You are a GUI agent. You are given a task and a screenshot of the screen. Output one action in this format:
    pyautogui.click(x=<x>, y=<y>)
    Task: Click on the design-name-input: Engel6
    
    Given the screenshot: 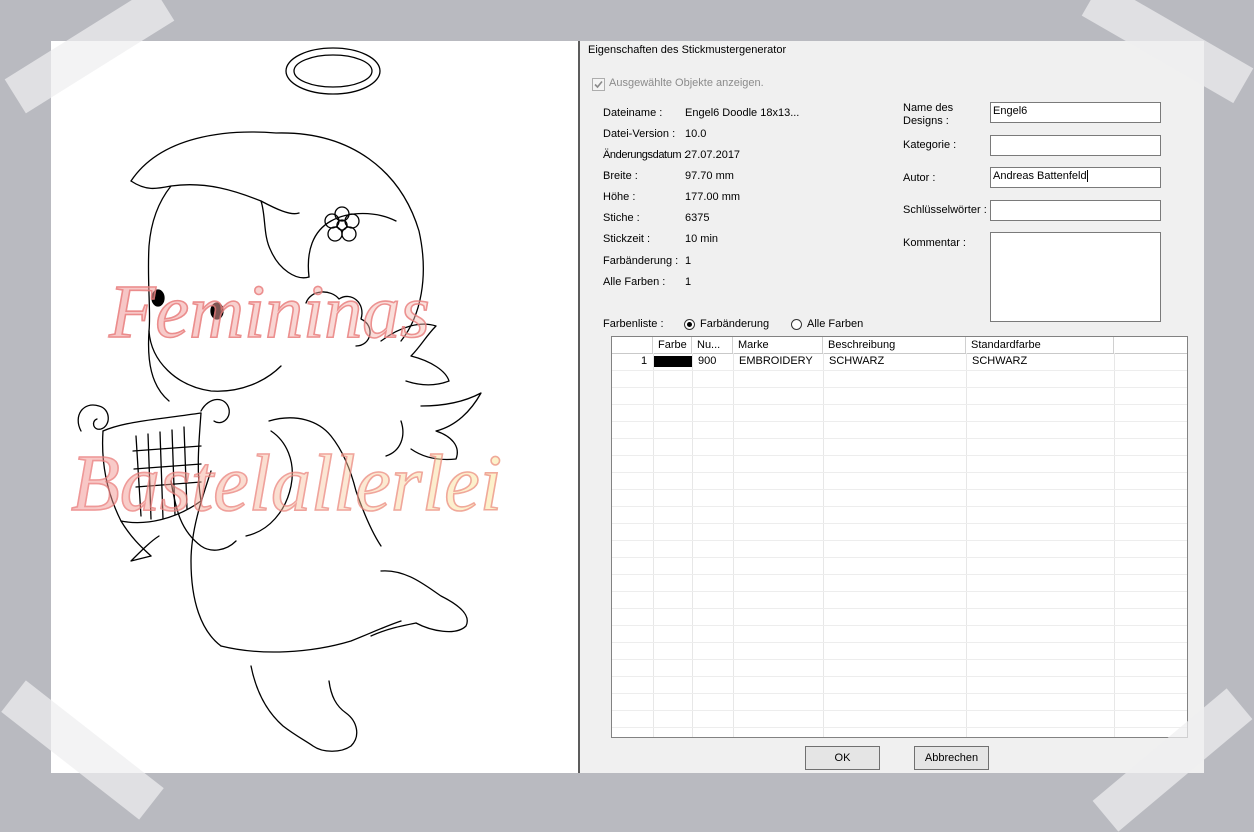 What is the action you would take?
    pyautogui.click(x=1075, y=112)
    